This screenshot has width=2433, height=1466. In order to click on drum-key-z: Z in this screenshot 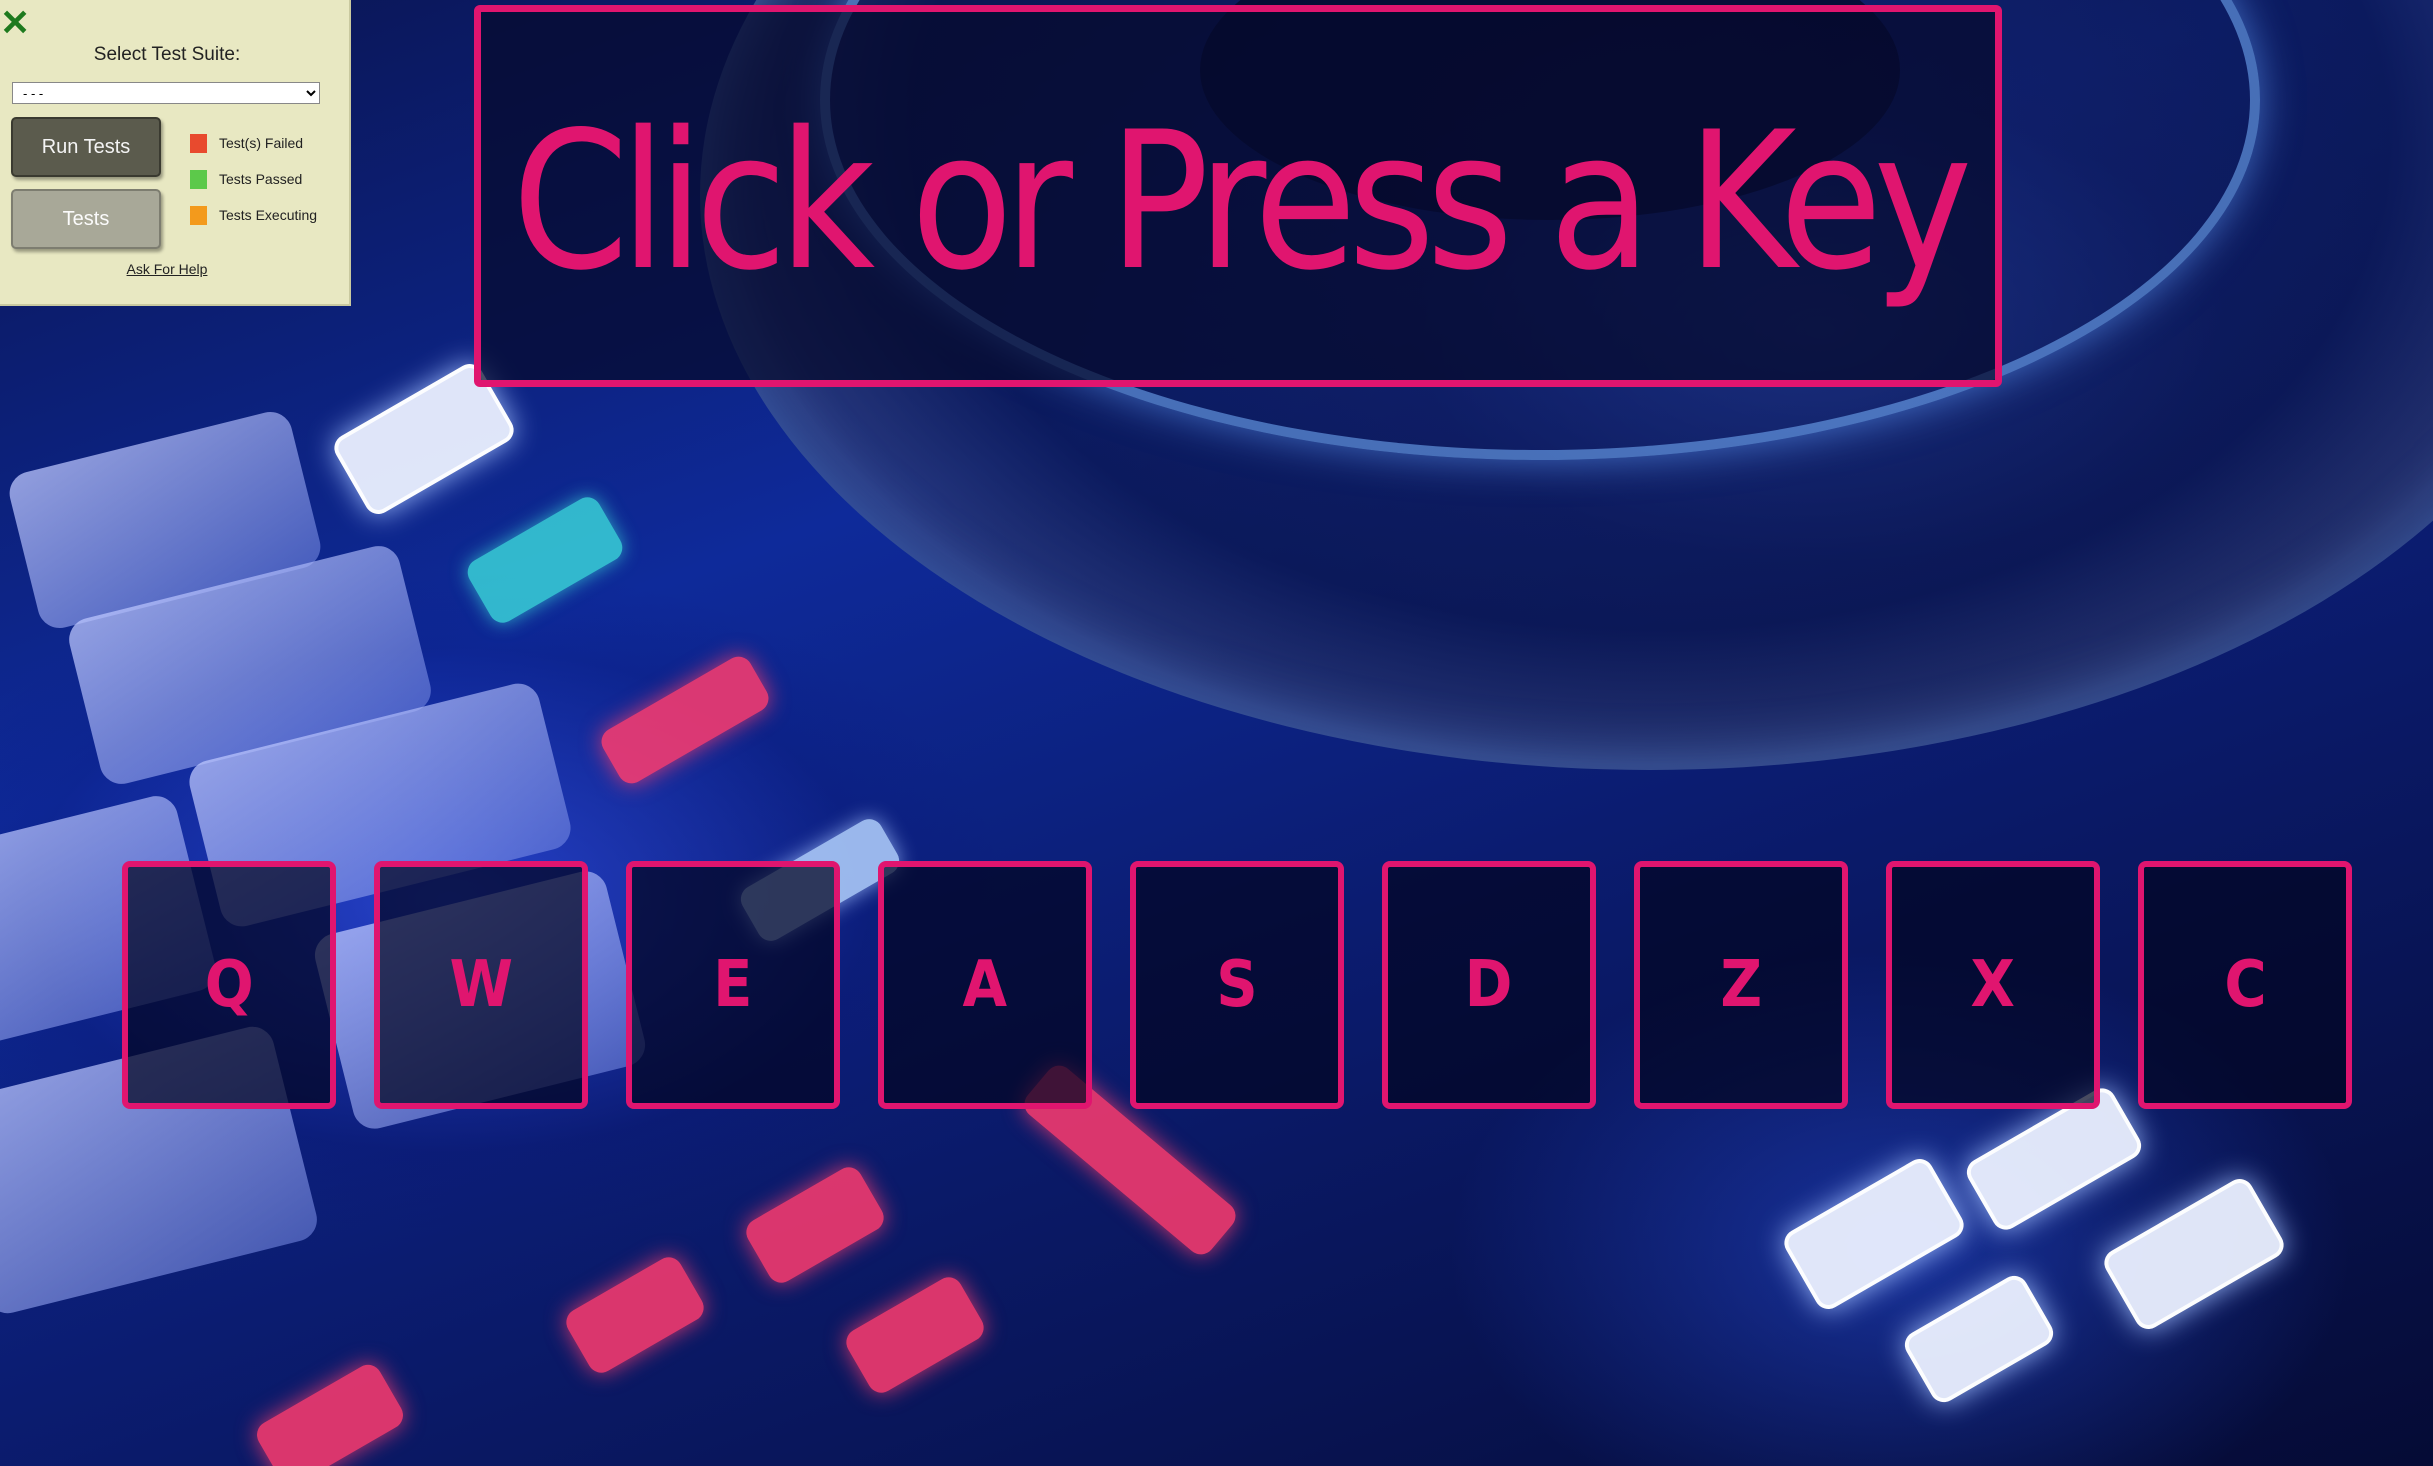, I will do `click(1741, 985)`.